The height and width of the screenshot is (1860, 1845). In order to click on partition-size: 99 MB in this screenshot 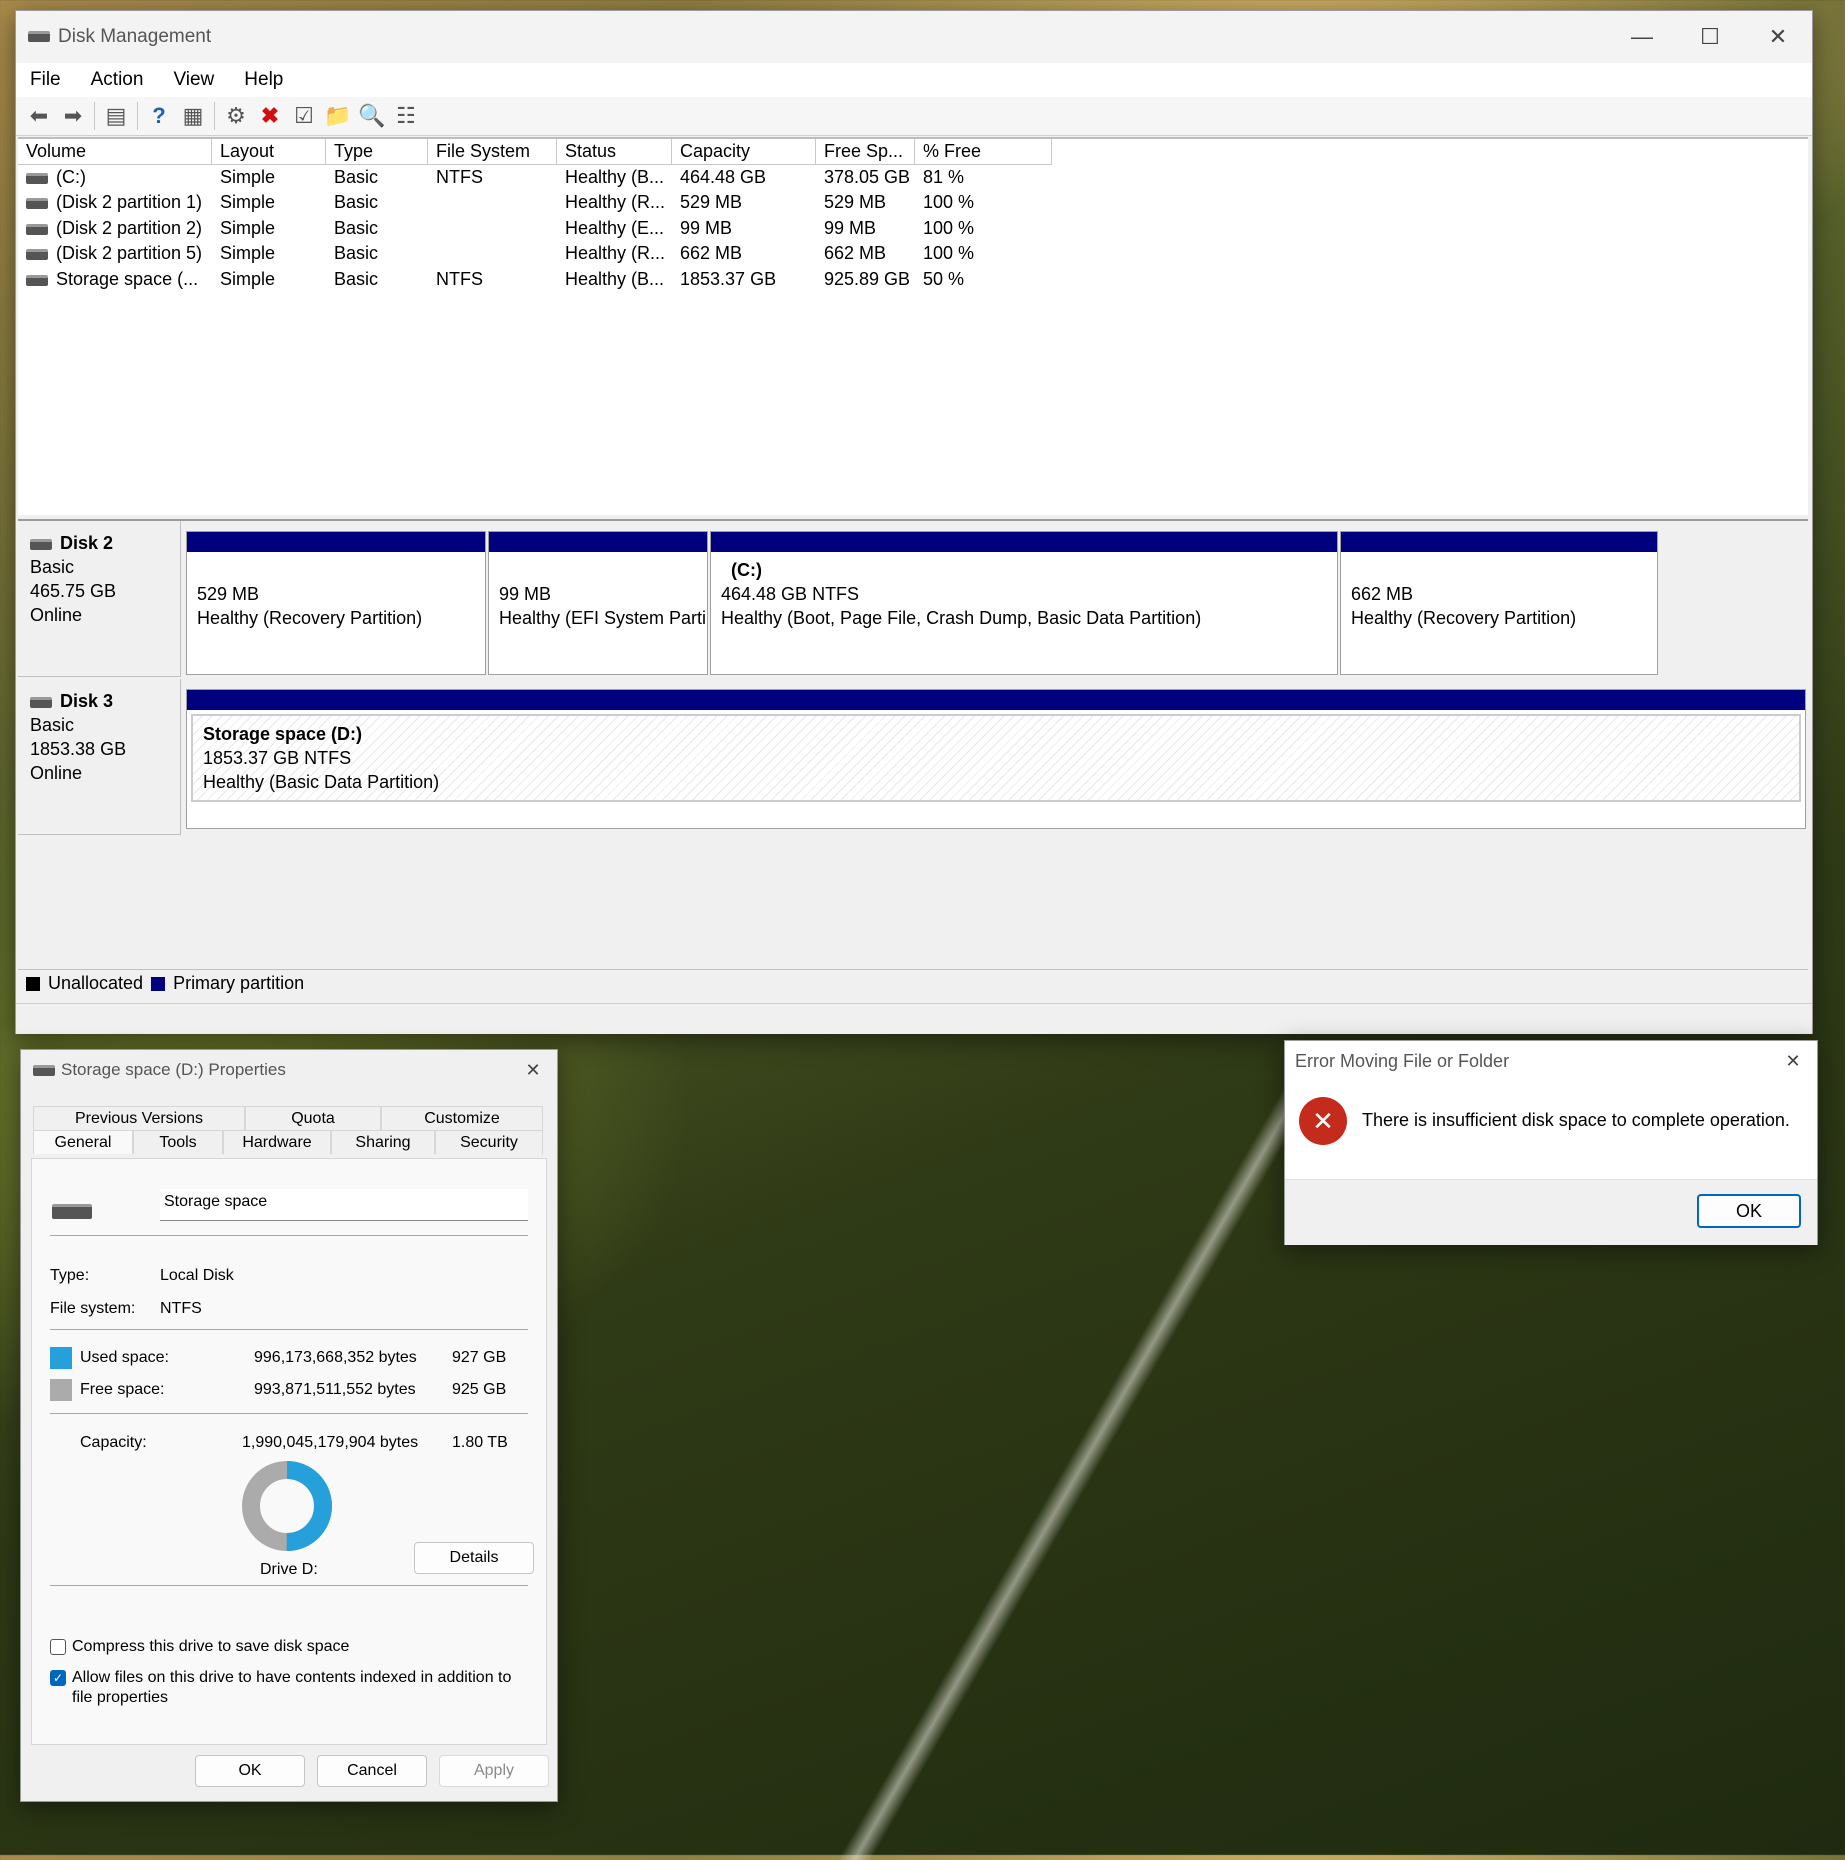, I will do `click(525, 594)`.